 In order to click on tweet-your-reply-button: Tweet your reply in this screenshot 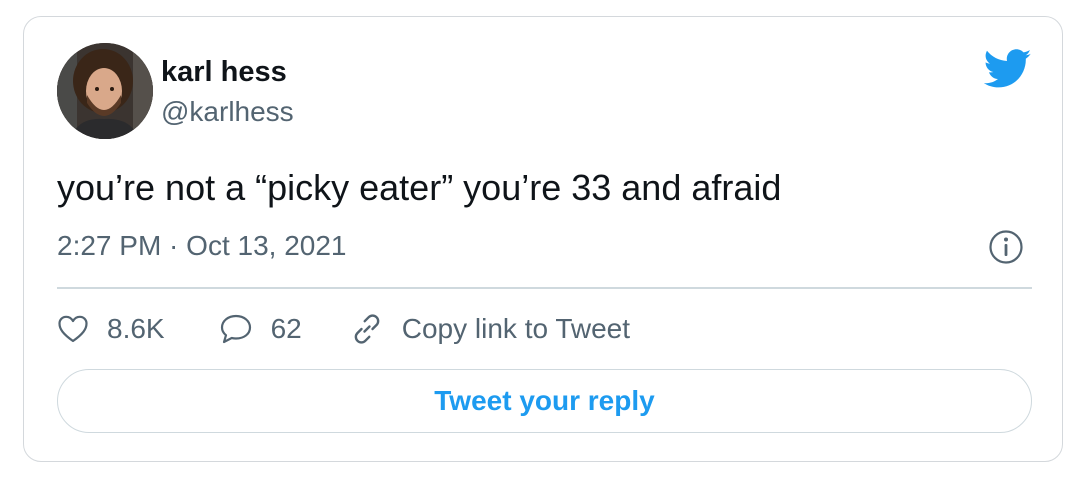, I will do `click(544, 401)`.